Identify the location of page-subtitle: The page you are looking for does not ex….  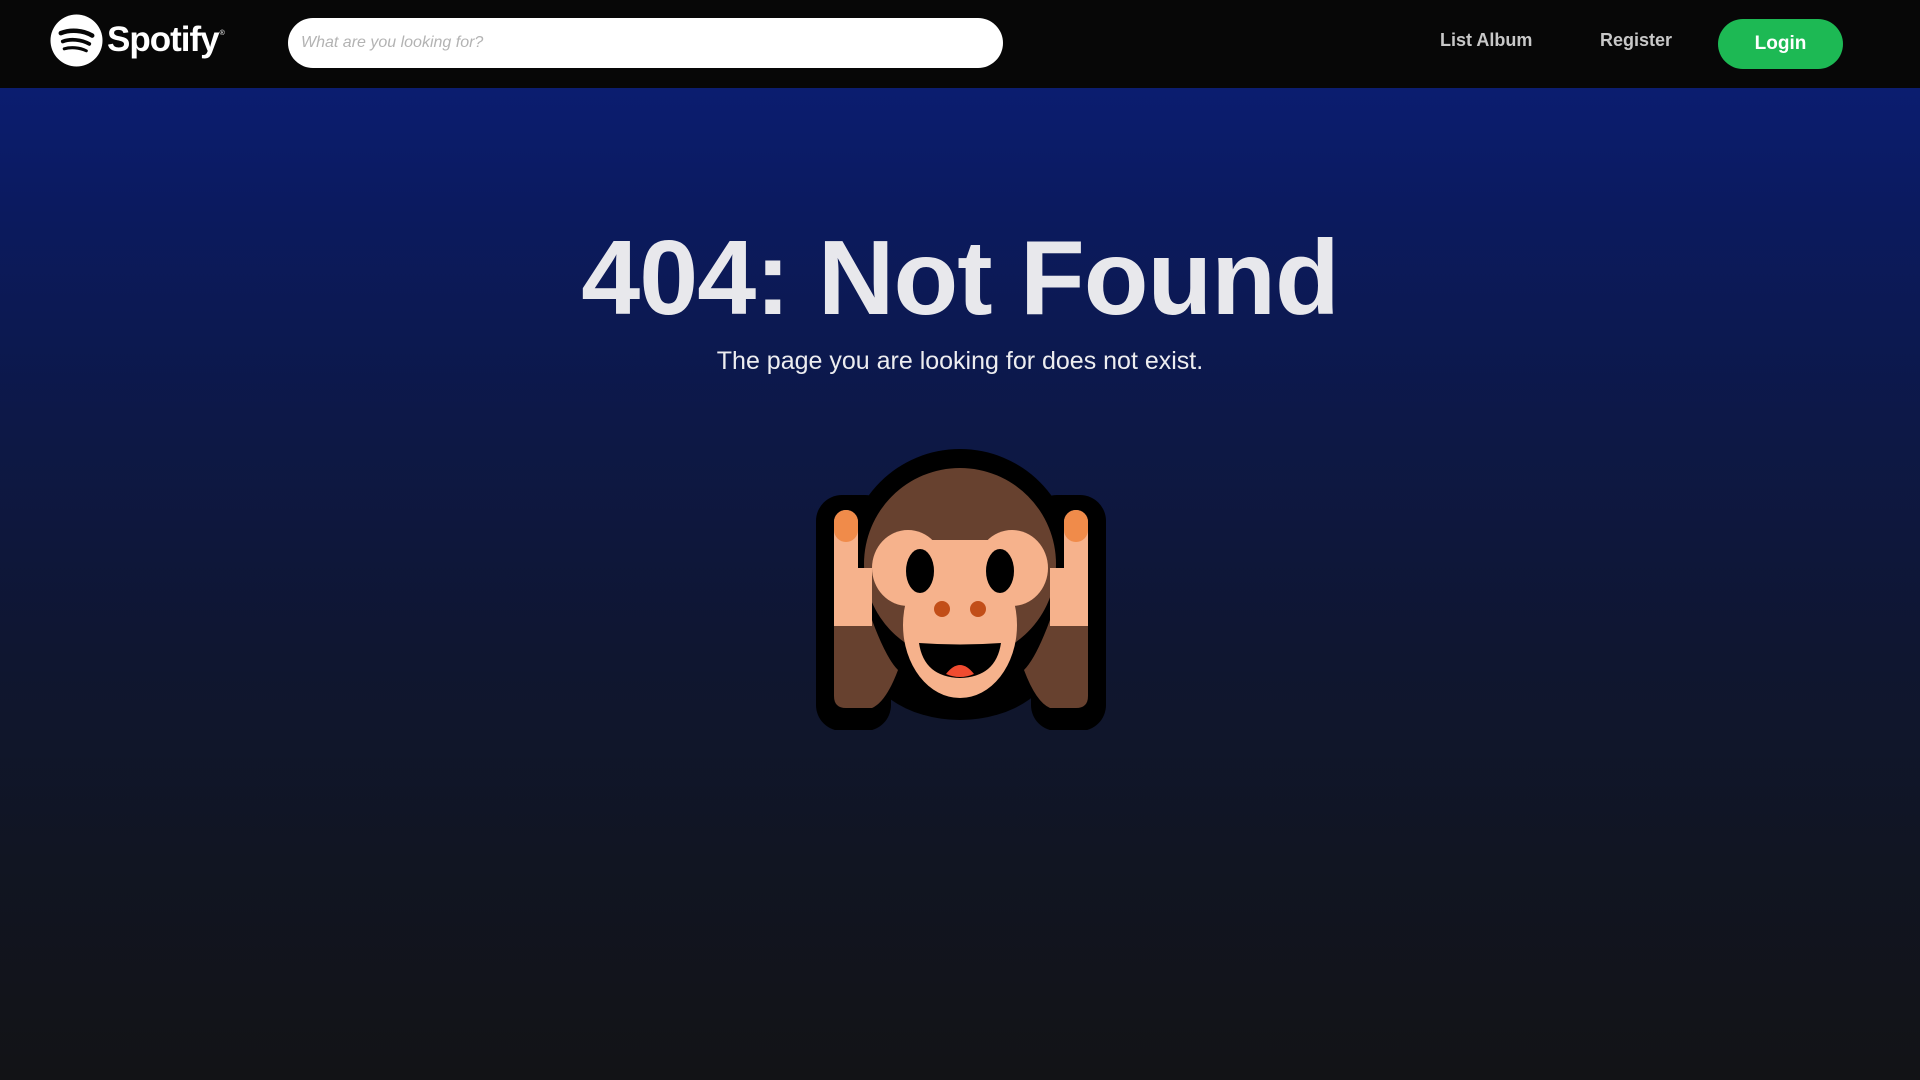
(960, 361).